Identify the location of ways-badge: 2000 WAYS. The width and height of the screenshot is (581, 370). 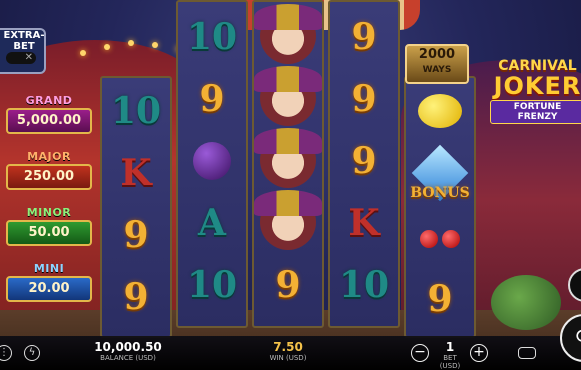
(437, 64).